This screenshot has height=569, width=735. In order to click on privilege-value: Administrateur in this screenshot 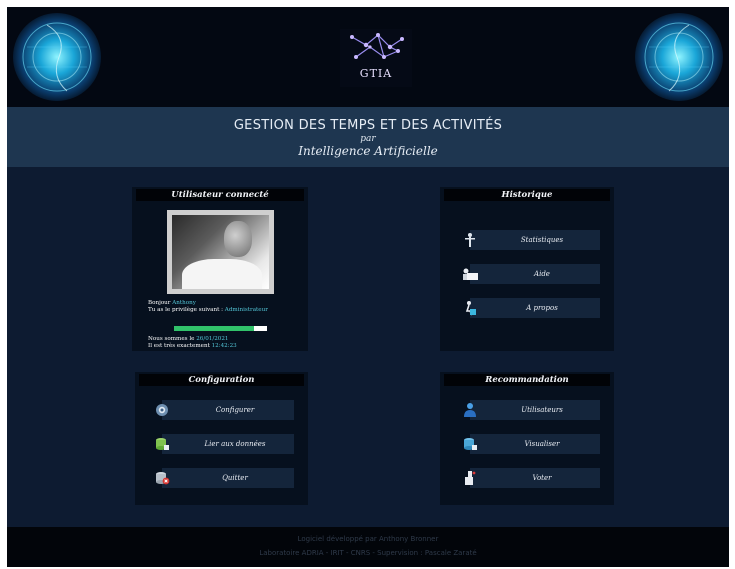, I will do `click(246, 310)`.